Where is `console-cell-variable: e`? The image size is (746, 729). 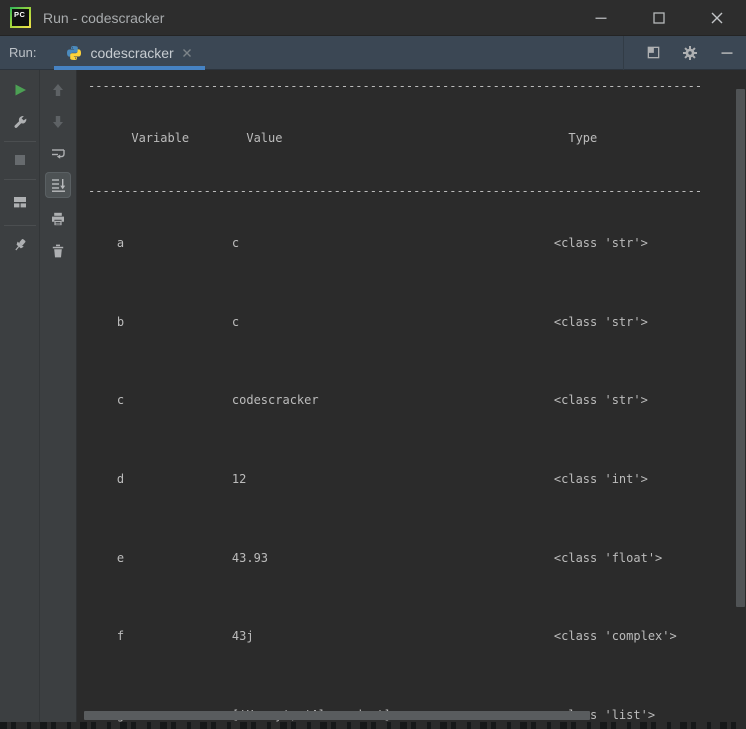 console-cell-variable: e is located at coordinates (120, 557).